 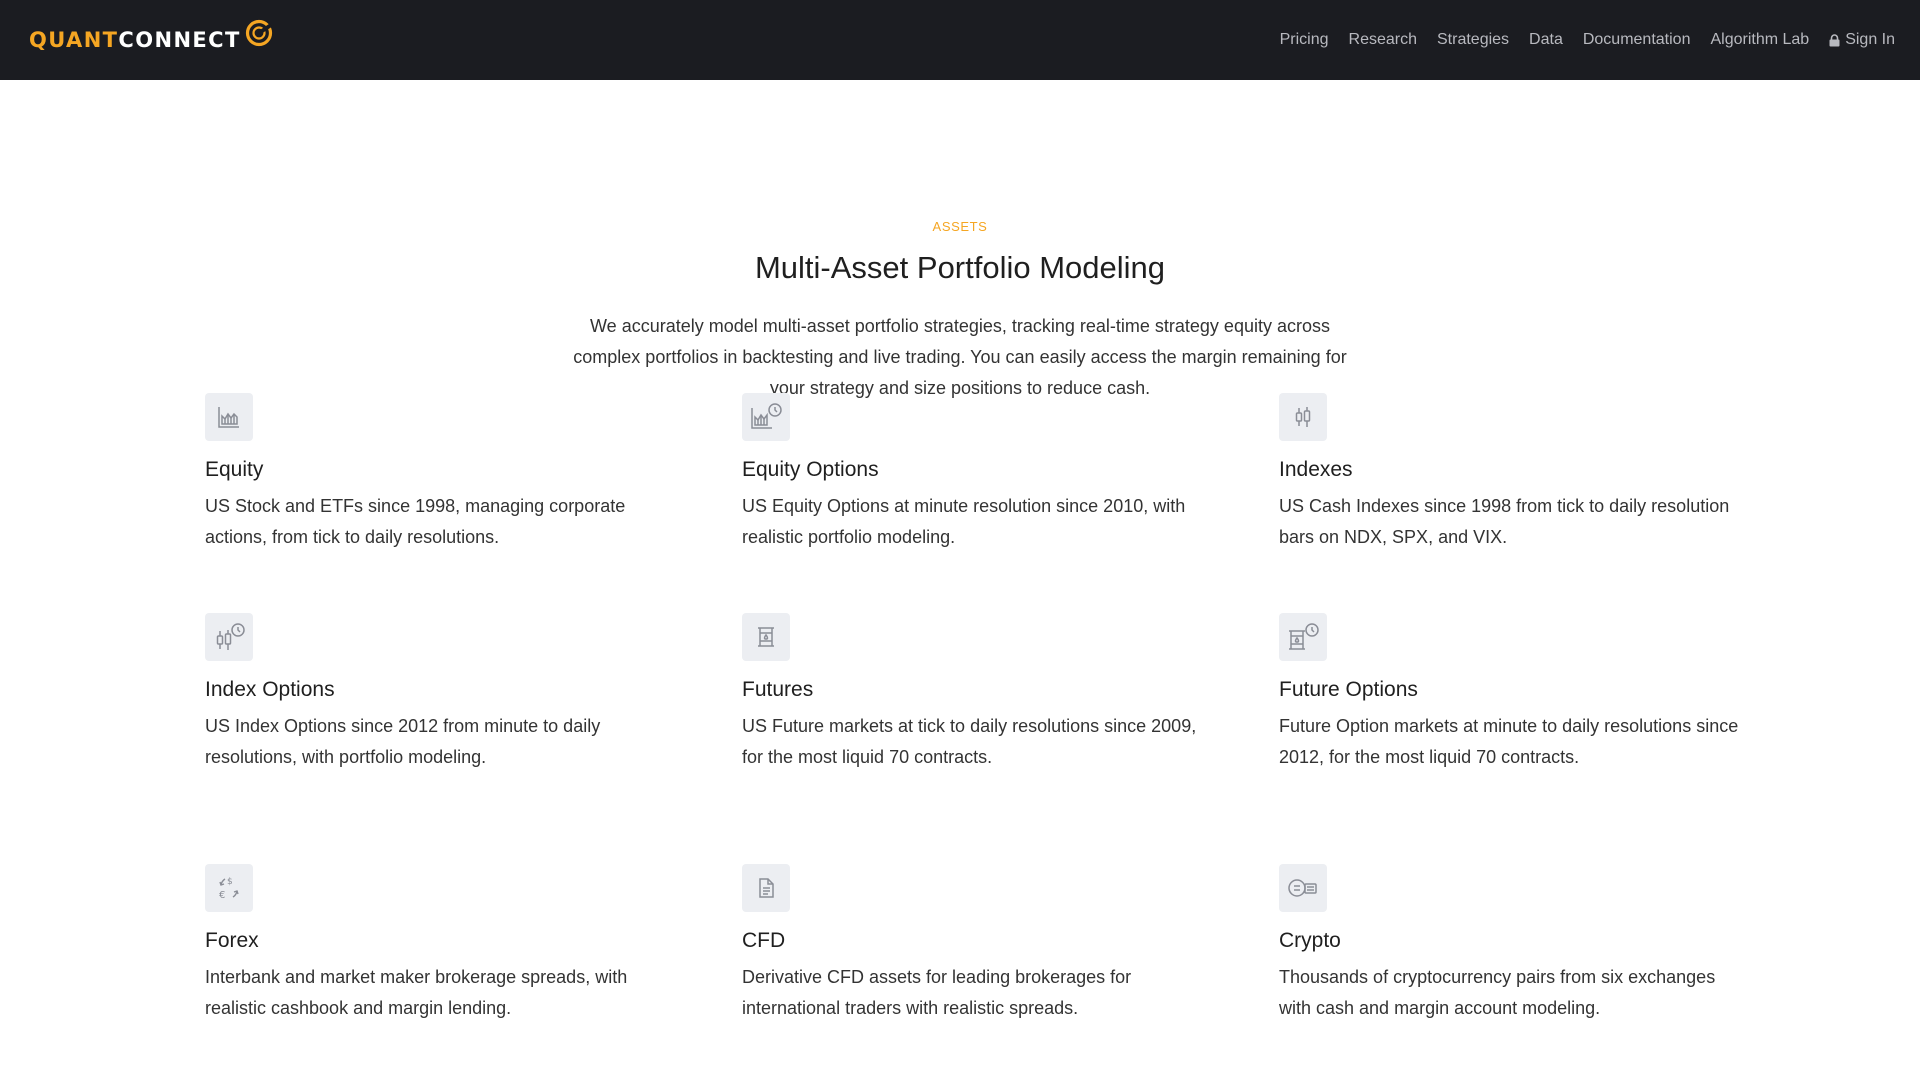 I want to click on nav-sign-in: Sign In, so click(x=1862, y=40).